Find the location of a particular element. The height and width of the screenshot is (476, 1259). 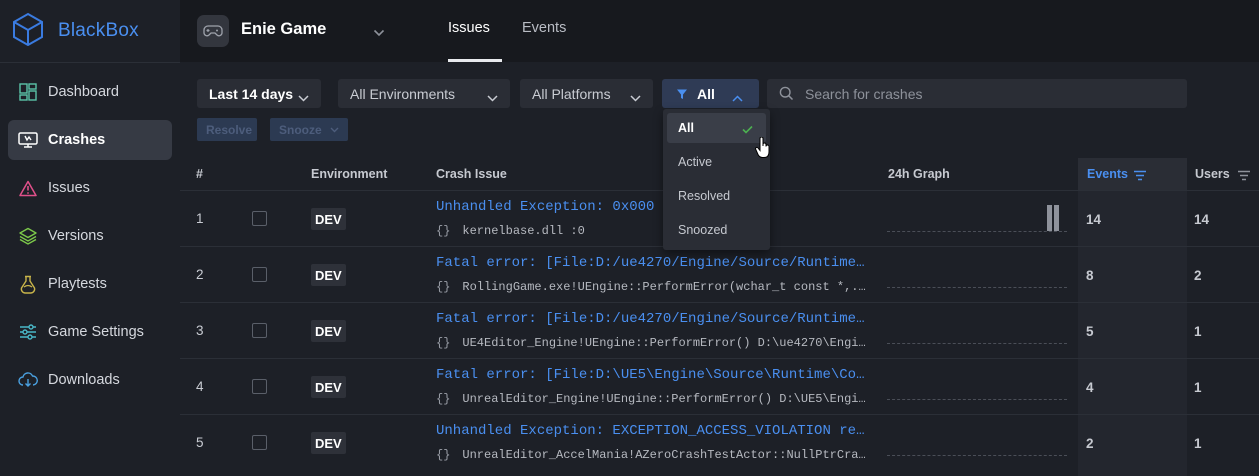

users-count: 2 is located at coordinates (1198, 275).